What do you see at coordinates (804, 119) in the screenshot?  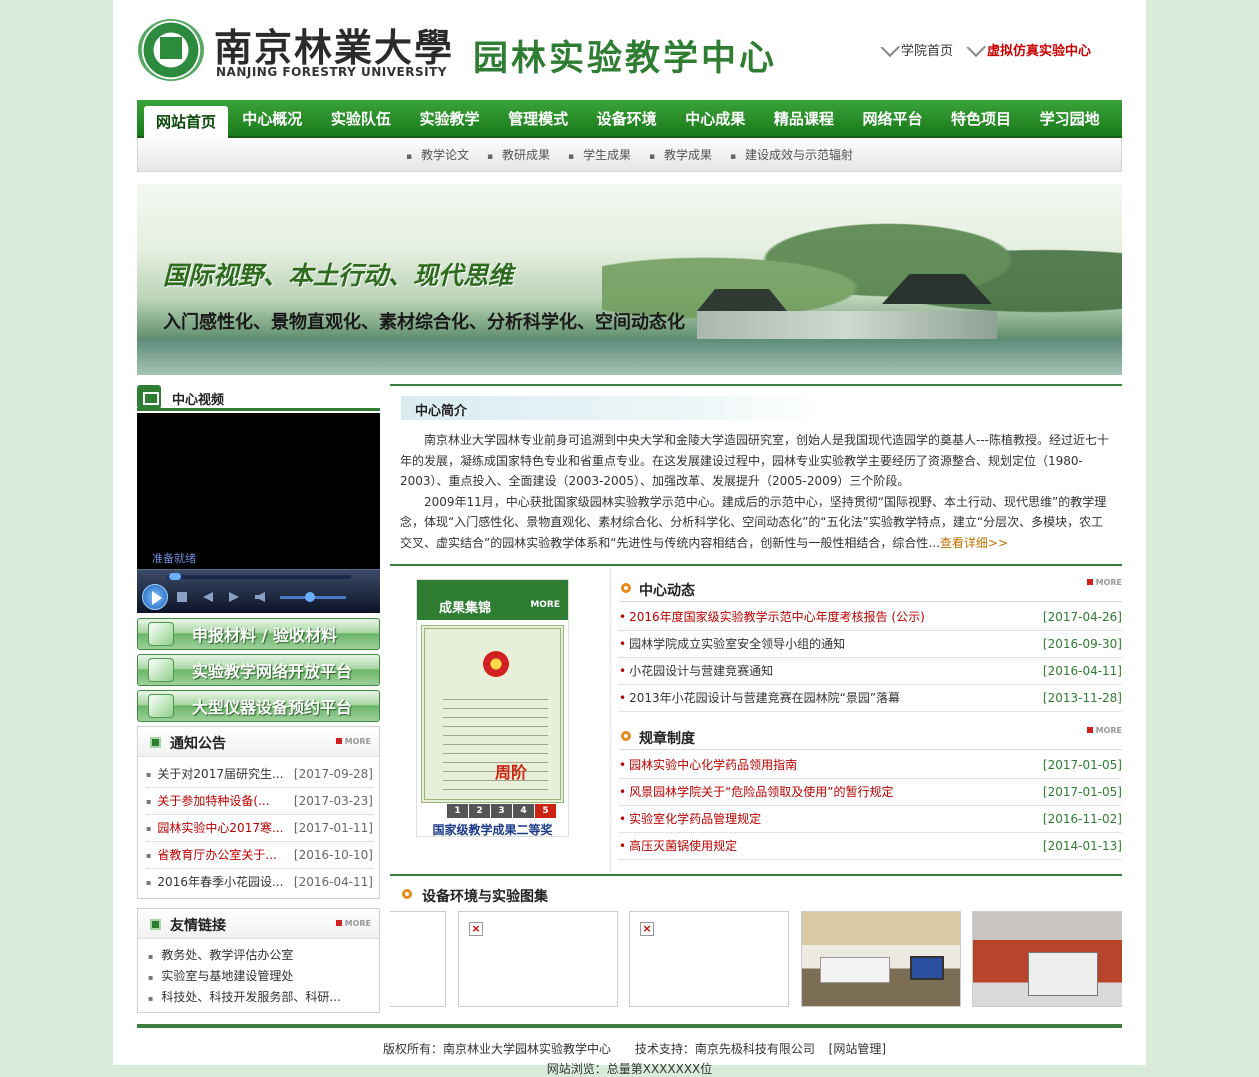 I see `nav-item-courses: 精品课程` at bounding box center [804, 119].